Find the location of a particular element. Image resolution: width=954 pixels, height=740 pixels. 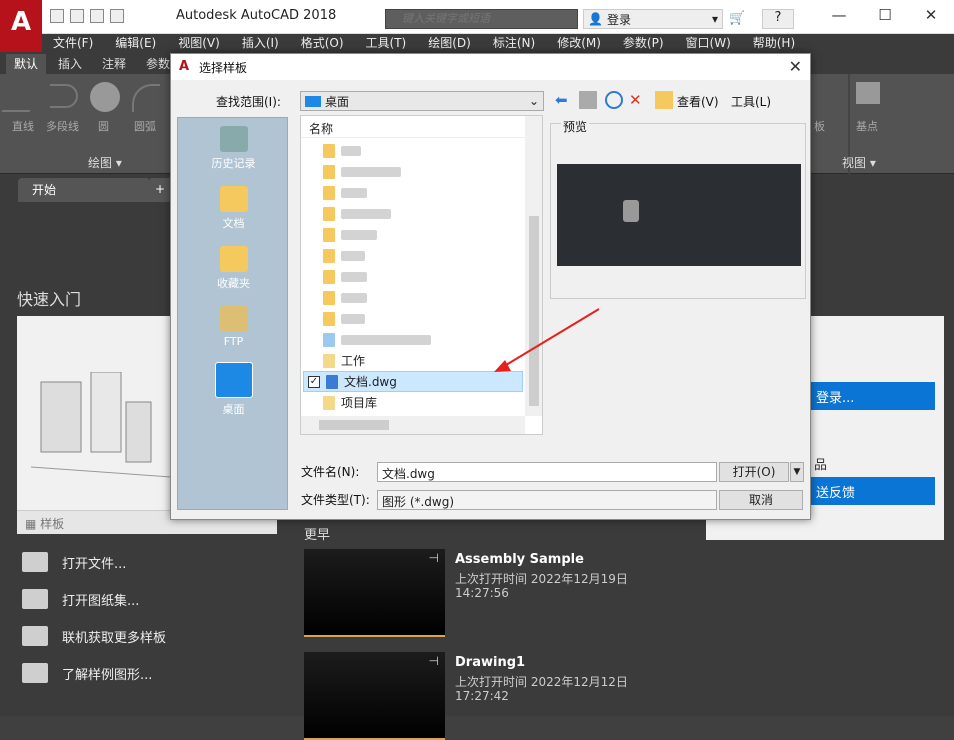

recent-time-2: 17:27:42 is located at coordinates (482, 696).